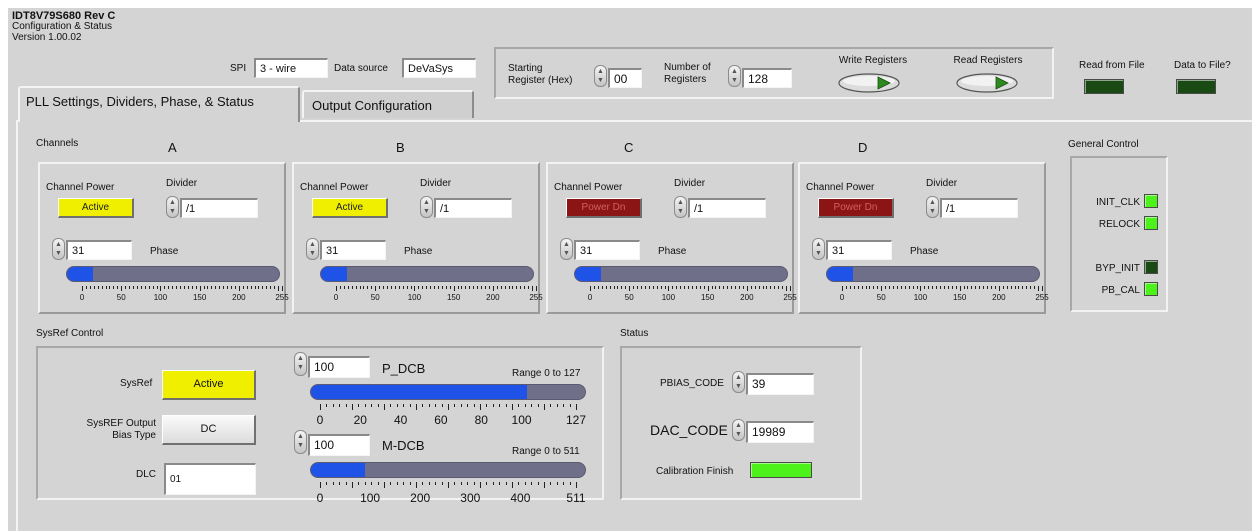  What do you see at coordinates (372, 105) in the screenshot?
I see `tab-output-configuration-label: Output Configuration` at bounding box center [372, 105].